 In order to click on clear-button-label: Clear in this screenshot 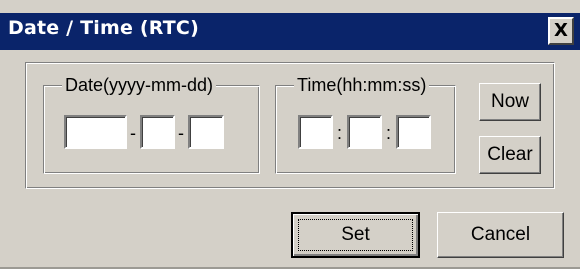, I will do `click(510, 154)`.